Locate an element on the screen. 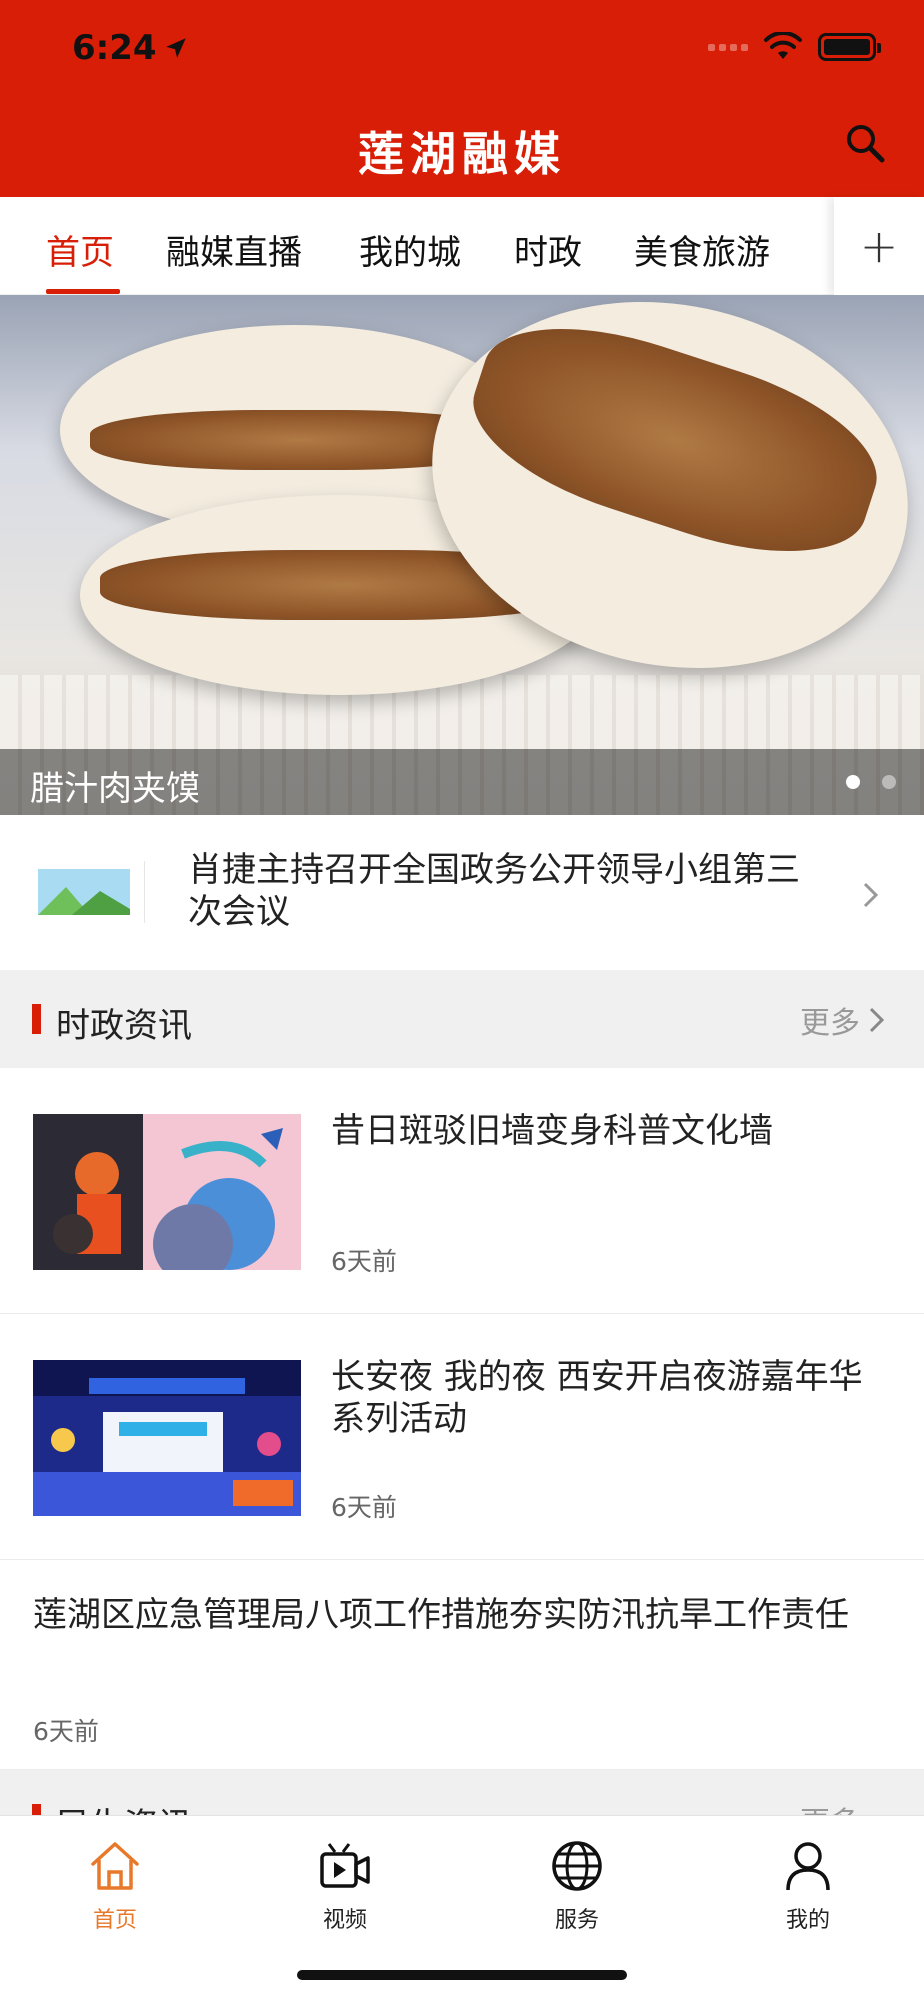 This screenshot has width=924, height=2000. user-icon is located at coordinates (808, 1866).